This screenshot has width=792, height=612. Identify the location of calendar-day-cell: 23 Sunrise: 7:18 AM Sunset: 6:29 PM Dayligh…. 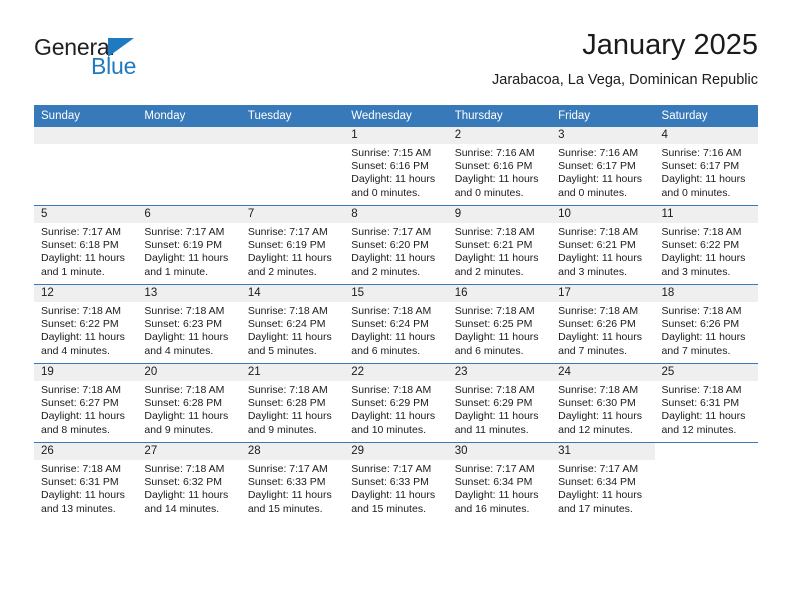
(499, 403).